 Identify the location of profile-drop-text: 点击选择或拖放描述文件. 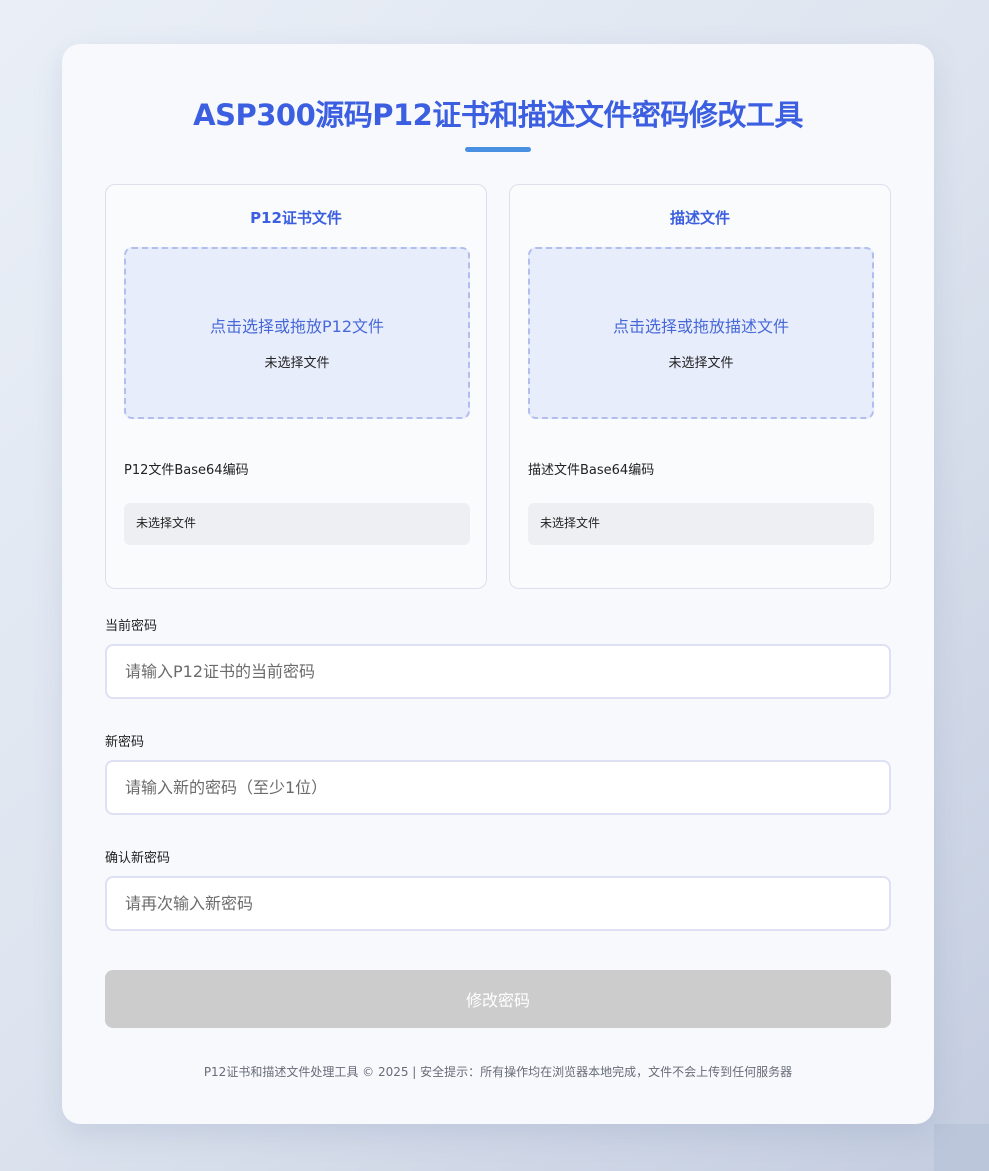
(700, 326).